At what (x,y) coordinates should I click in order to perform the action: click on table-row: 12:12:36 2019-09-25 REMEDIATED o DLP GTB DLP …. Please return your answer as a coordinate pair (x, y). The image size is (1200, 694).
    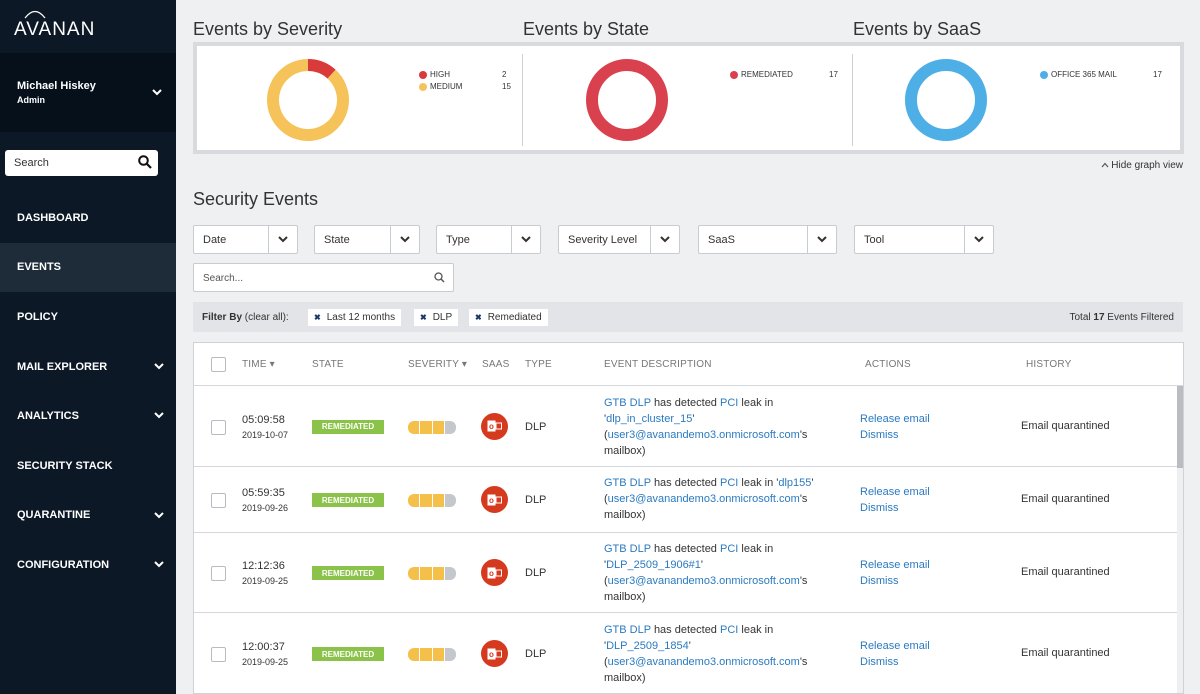
    Looking at the image, I should click on (685, 573).